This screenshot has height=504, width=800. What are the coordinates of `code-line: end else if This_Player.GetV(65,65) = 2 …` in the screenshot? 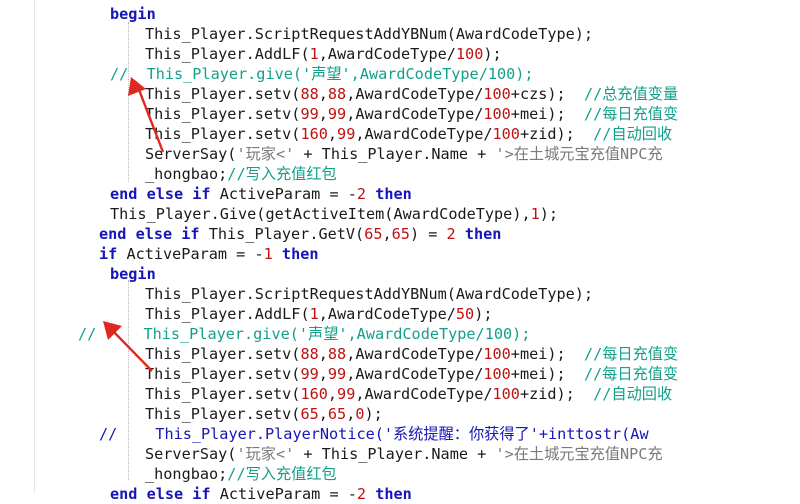 It's located at (300, 234).